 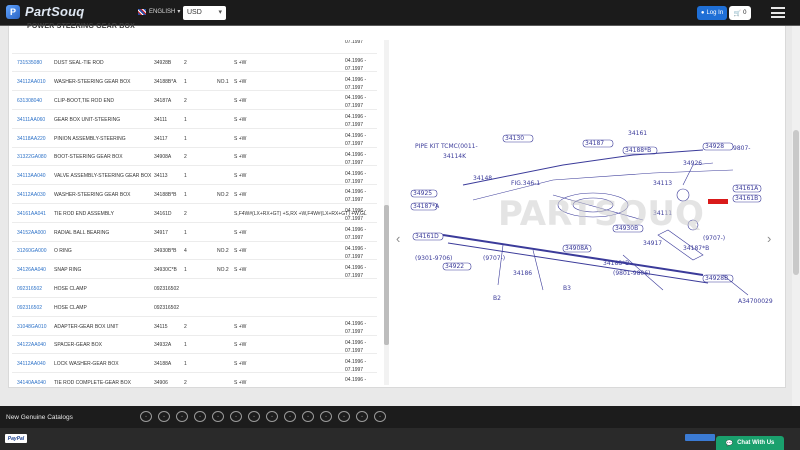 I want to click on part-name: WASHER-STEERING GEAR BOX, so click(x=92, y=82).